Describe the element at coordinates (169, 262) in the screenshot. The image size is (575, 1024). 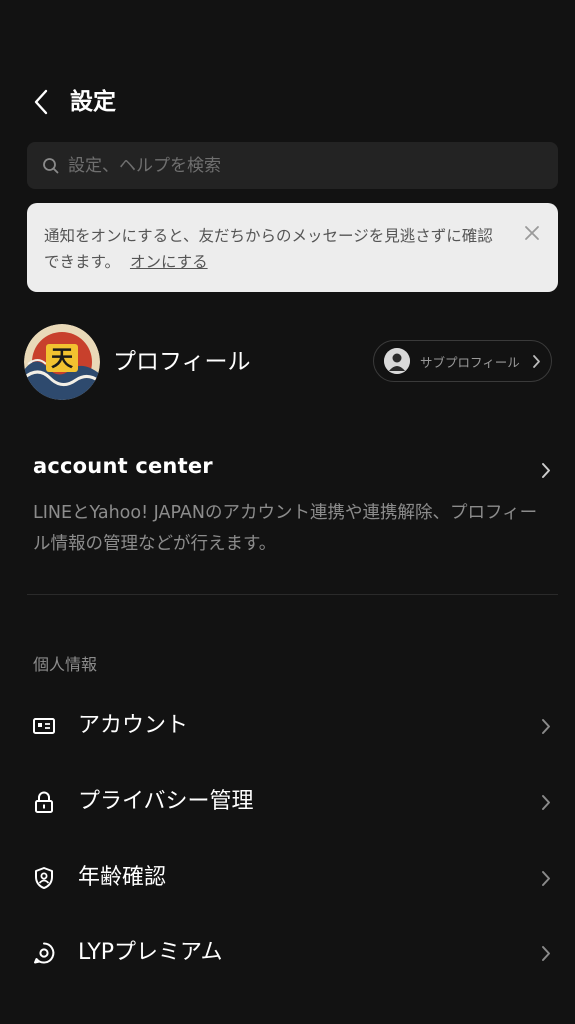
I see `turn-on-link: オンにする` at that location.